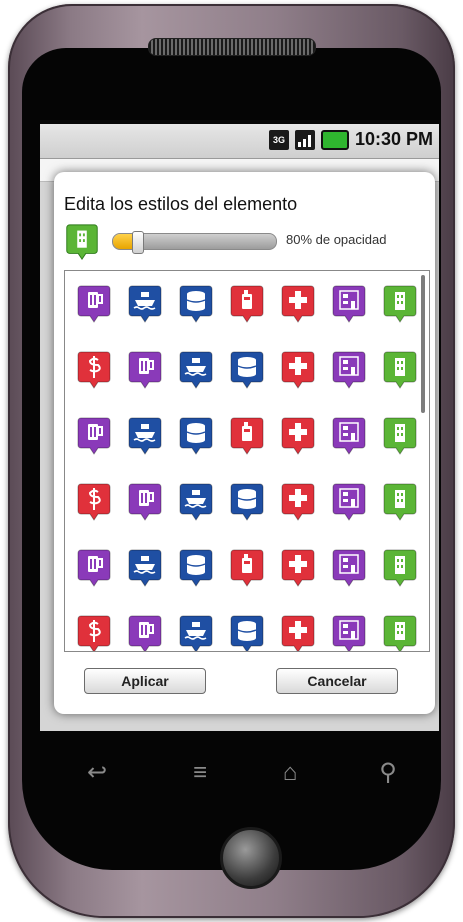  What do you see at coordinates (145, 681) in the screenshot?
I see `apply-button: Aplicar` at bounding box center [145, 681].